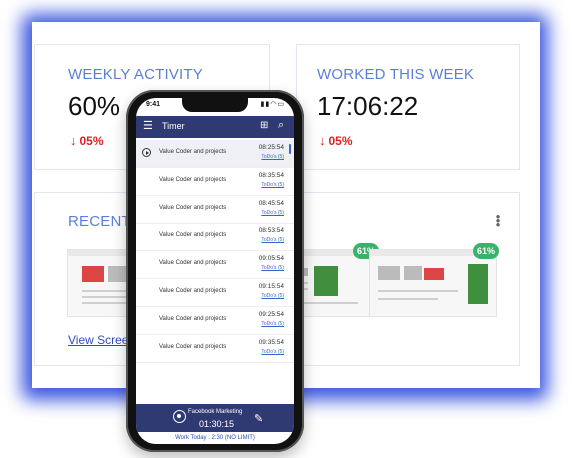  What do you see at coordinates (148, 126) in the screenshot?
I see `menu-icon: ☰` at bounding box center [148, 126].